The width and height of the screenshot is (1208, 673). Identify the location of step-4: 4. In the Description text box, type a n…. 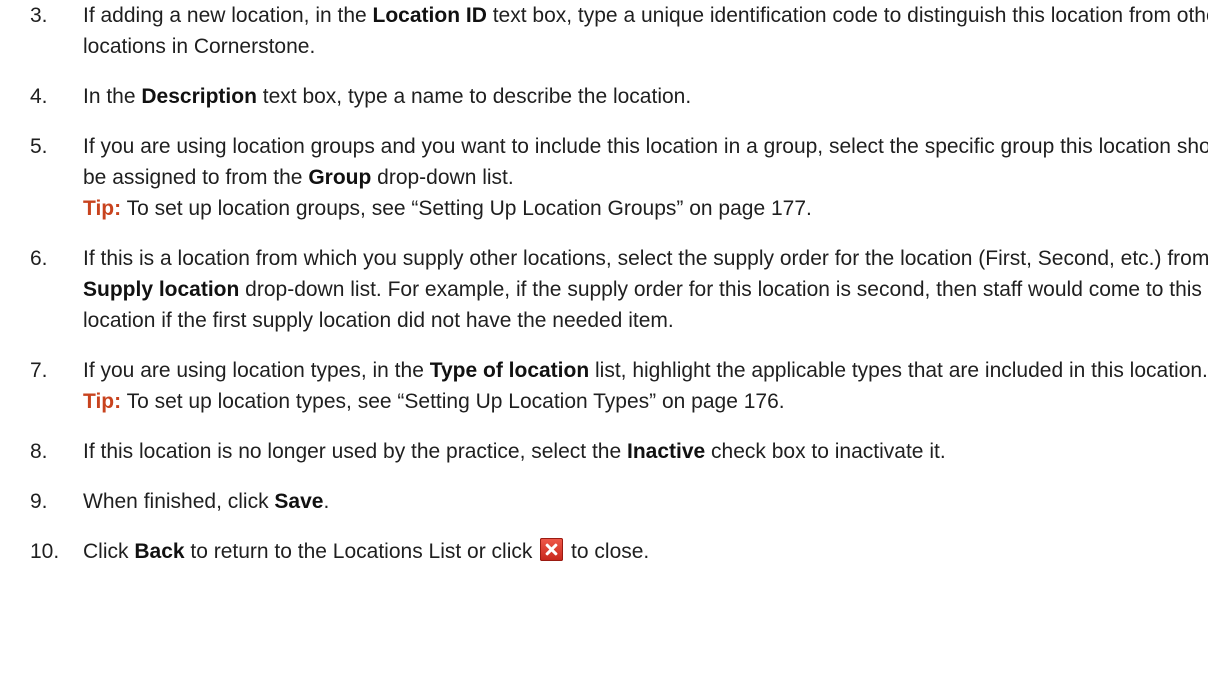
(619, 96).